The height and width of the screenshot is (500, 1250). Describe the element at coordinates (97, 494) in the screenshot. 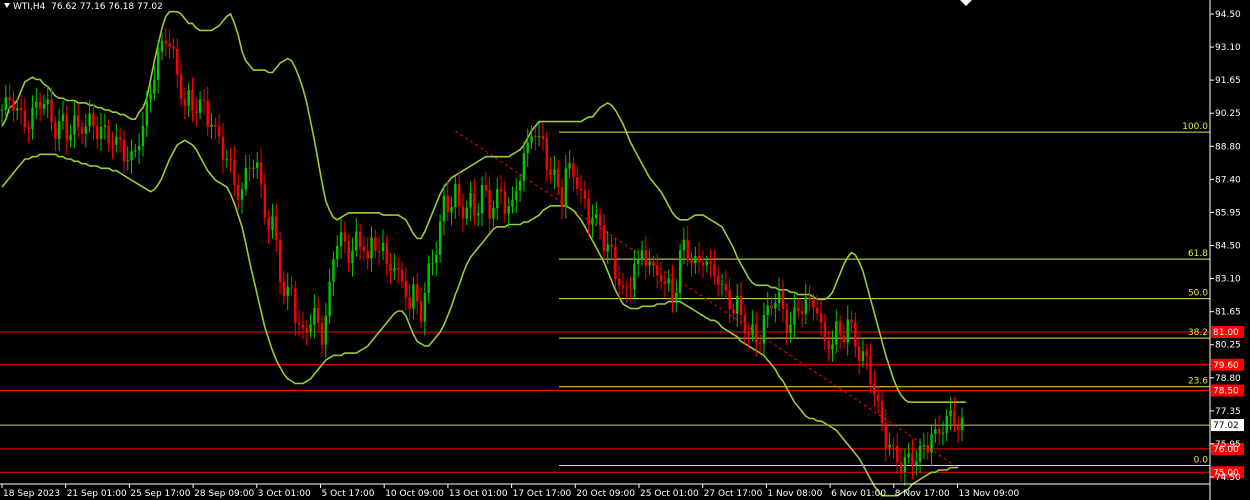

I see `time-tick-label: 21 Sep 01:00` at that location.